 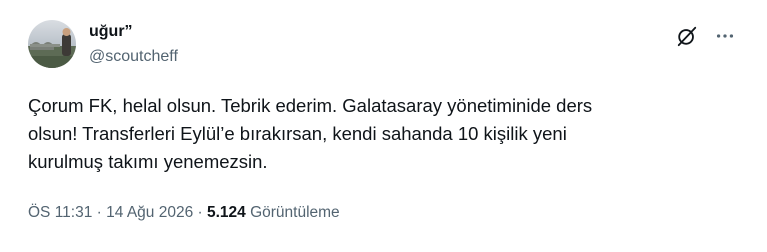 What do you see at coordinates (706, 36) in the screenshot?
I see `tweet-top-actions` at bounding box center [706, 36].